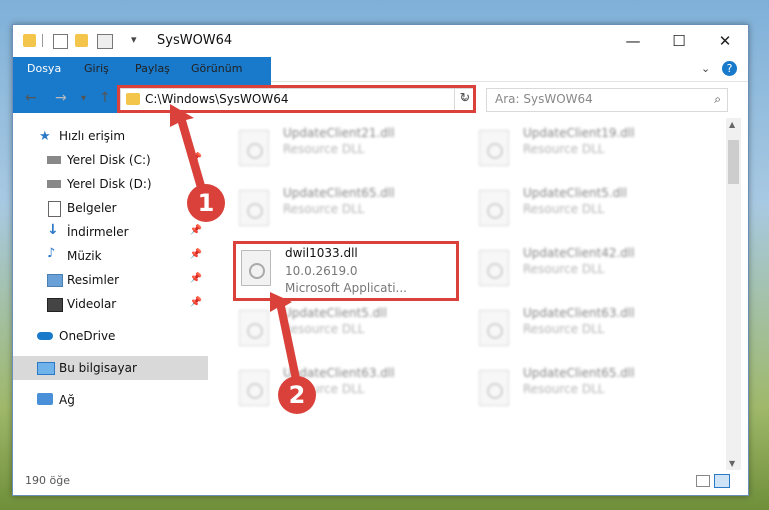 Image resolution: width=769 pixels, height=510 pixels. What do you see at coordinates (297, 395) in the screenshot?
I see `step-badge-2: 2` at bounding box center [297, 395].